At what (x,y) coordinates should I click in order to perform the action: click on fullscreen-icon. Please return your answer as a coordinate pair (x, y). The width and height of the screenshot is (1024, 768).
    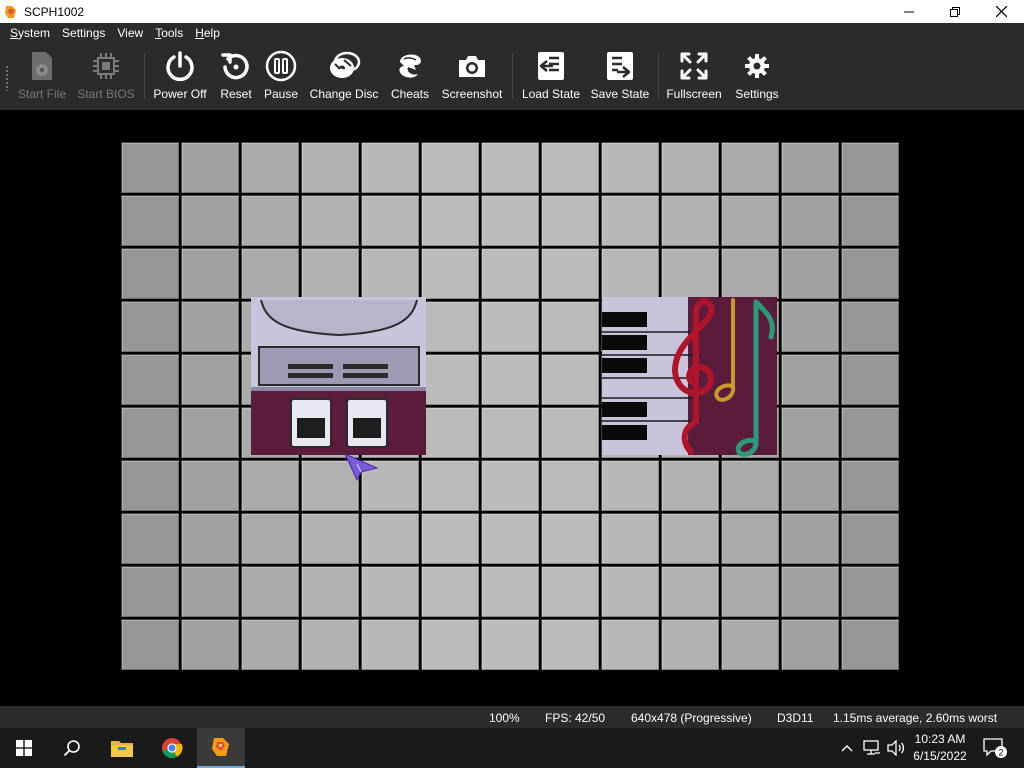
    Looking at the image, I should click on (694, 66).